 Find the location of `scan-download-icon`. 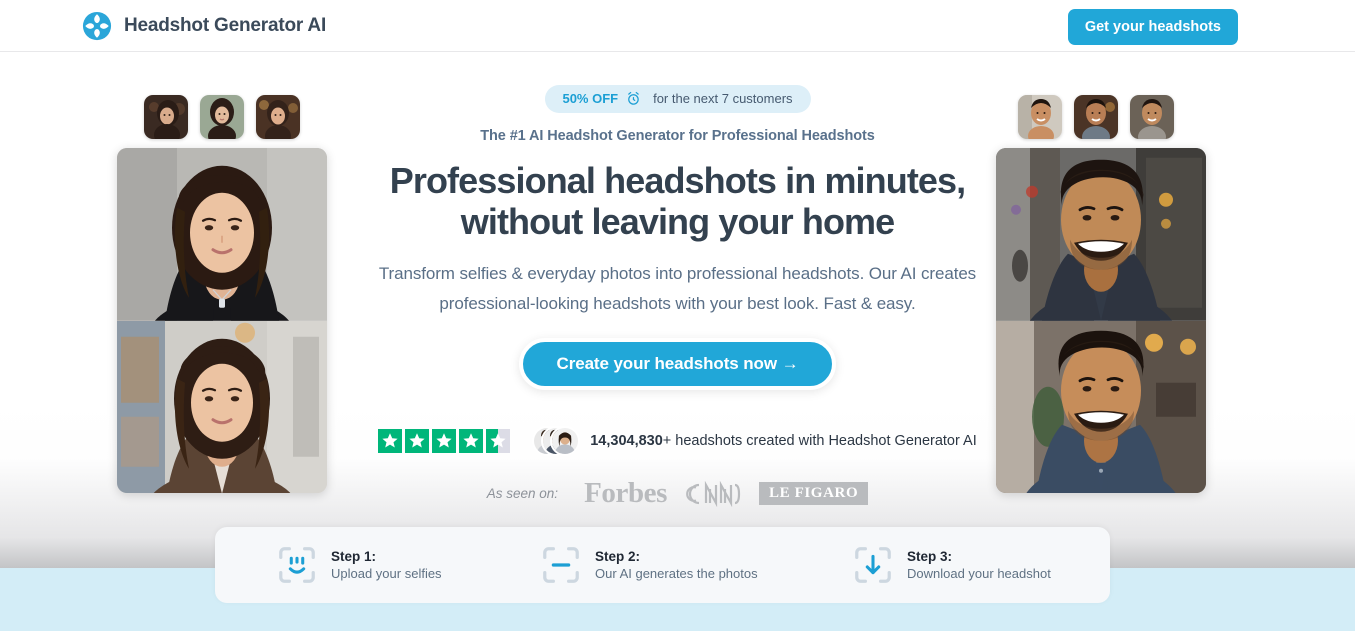

scan-download-icon is located at coordinates (873, 565).